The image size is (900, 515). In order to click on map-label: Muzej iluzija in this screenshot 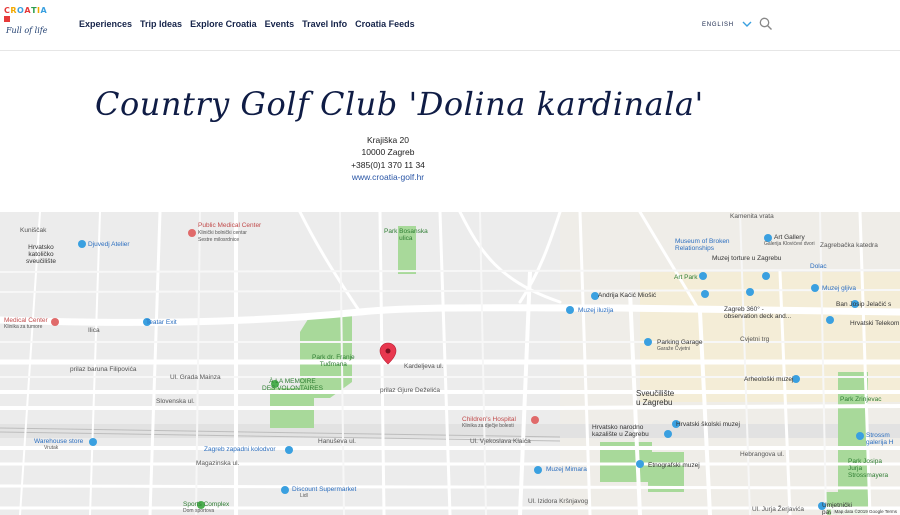, I will do `click(596, 310)`.